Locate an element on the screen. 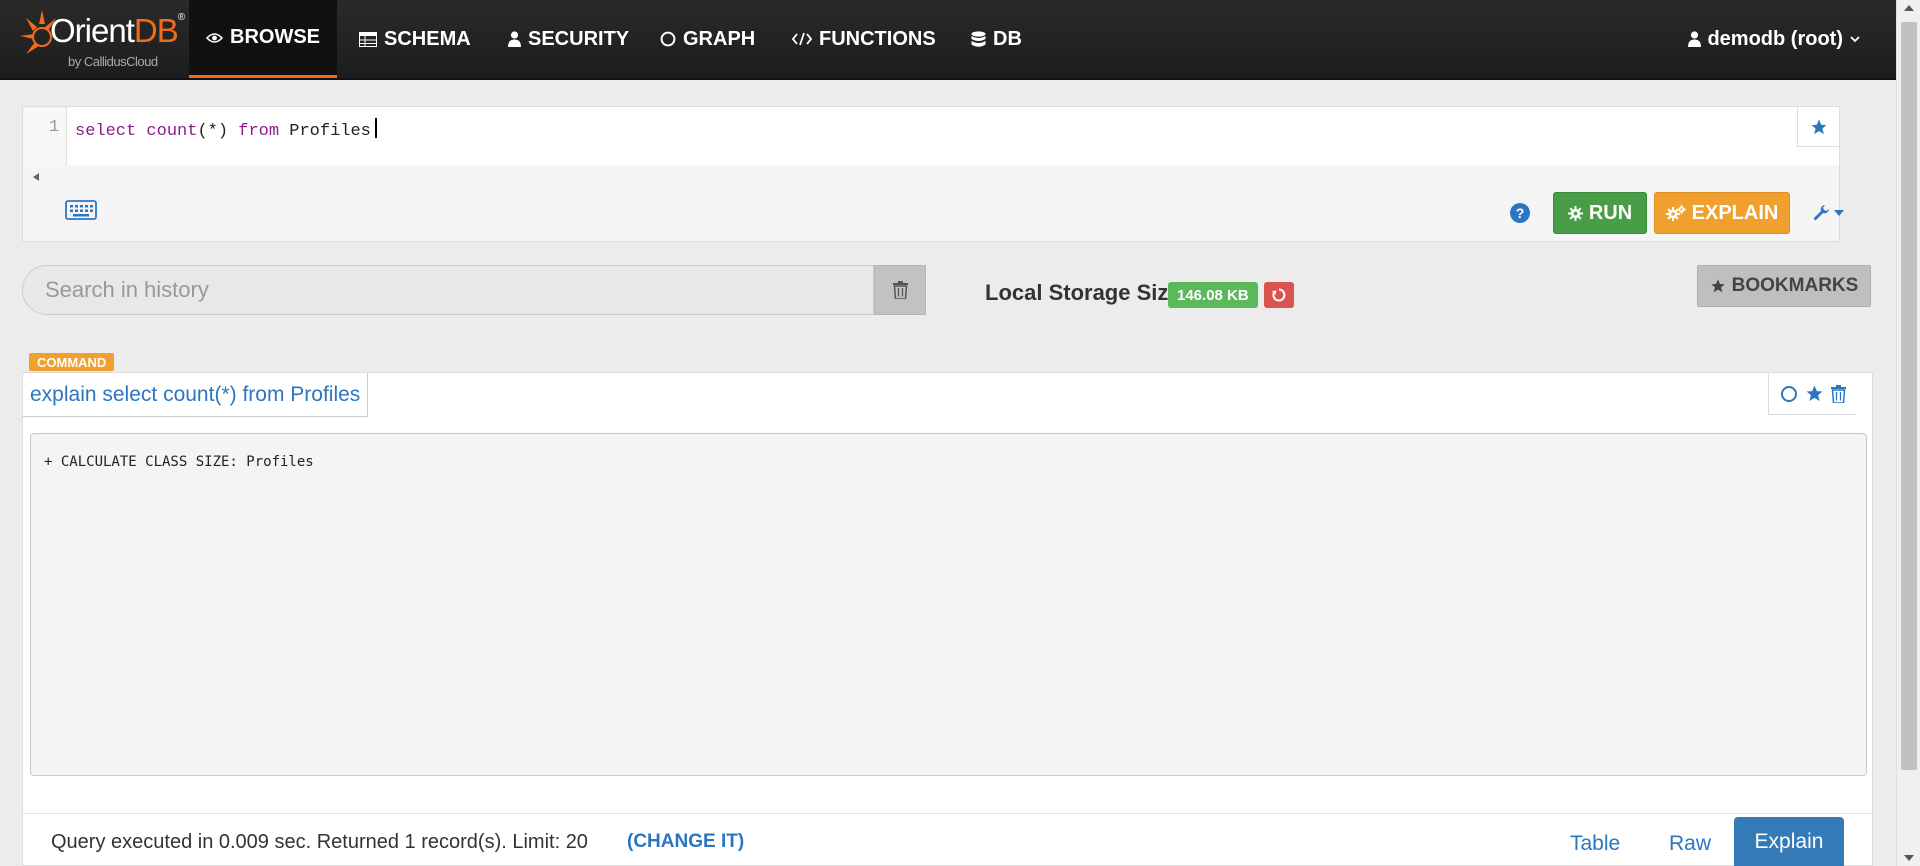 The width and height of the screenshot is (1920, 866). nav-security: SECURITY is located at coordinates (568, 39).